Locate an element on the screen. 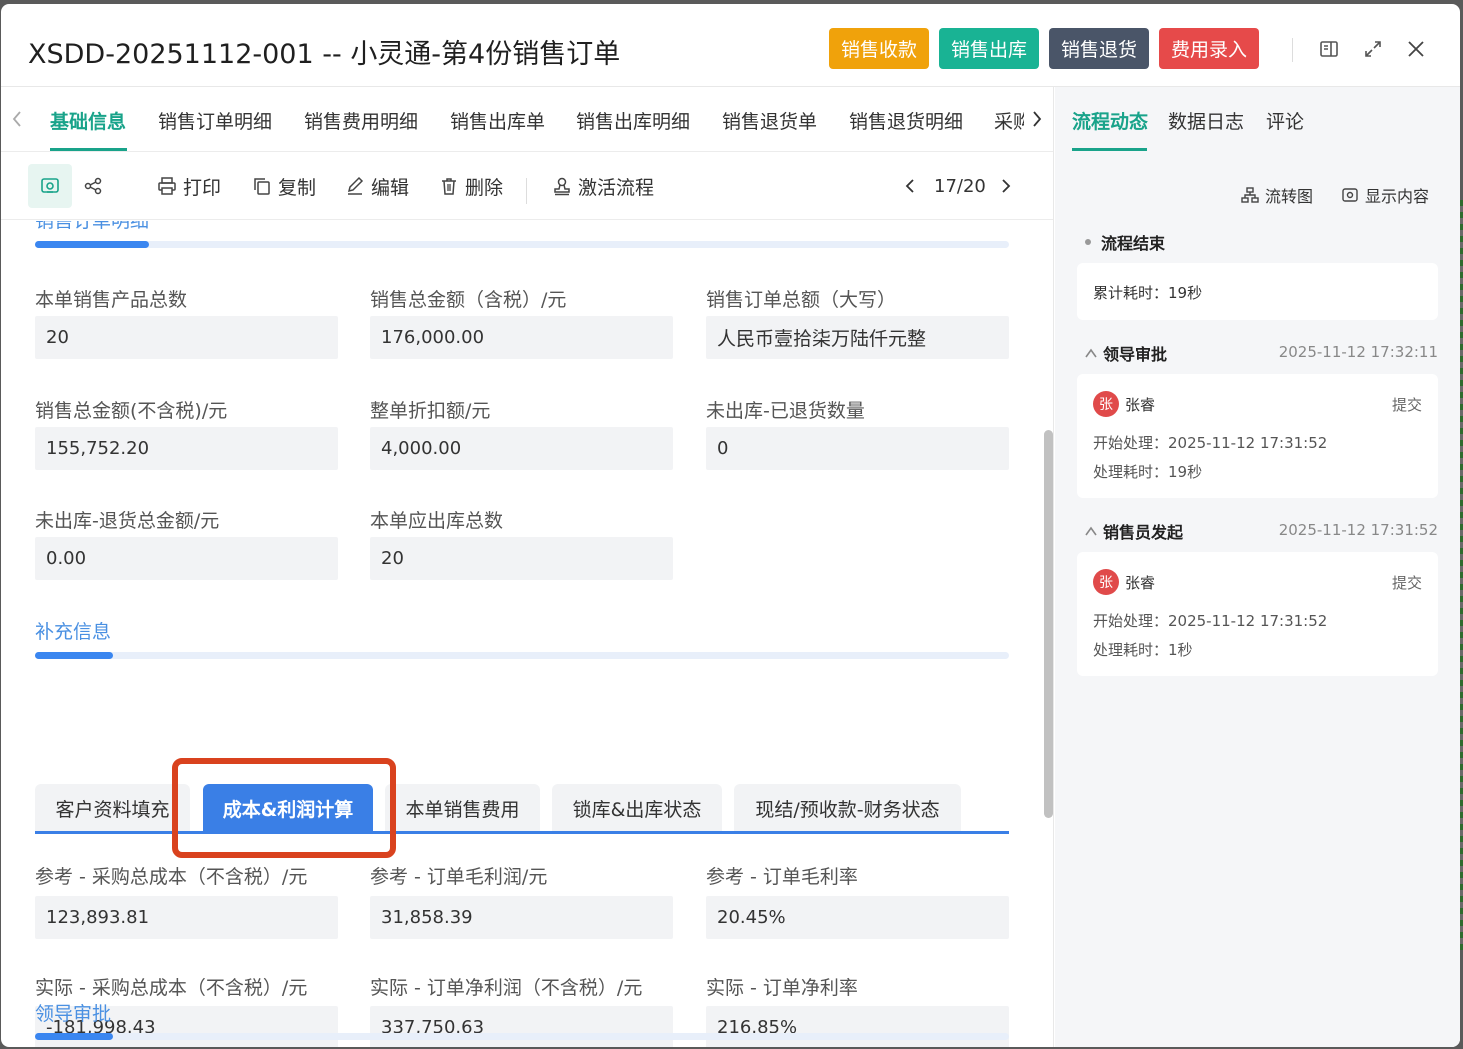  page-title: XSDD-20251112-001 -- 小灵通-第4份销售订单 is located at coordinates (324, 54).